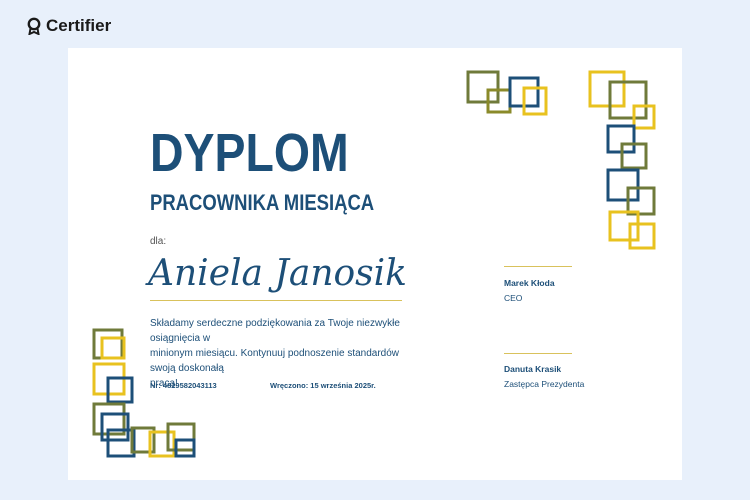 The height and width of the screenshot is (500, 750). Describe the element at coordinates (34, 26) in the screenshot. I see `certifier-logo-icon` at that location.